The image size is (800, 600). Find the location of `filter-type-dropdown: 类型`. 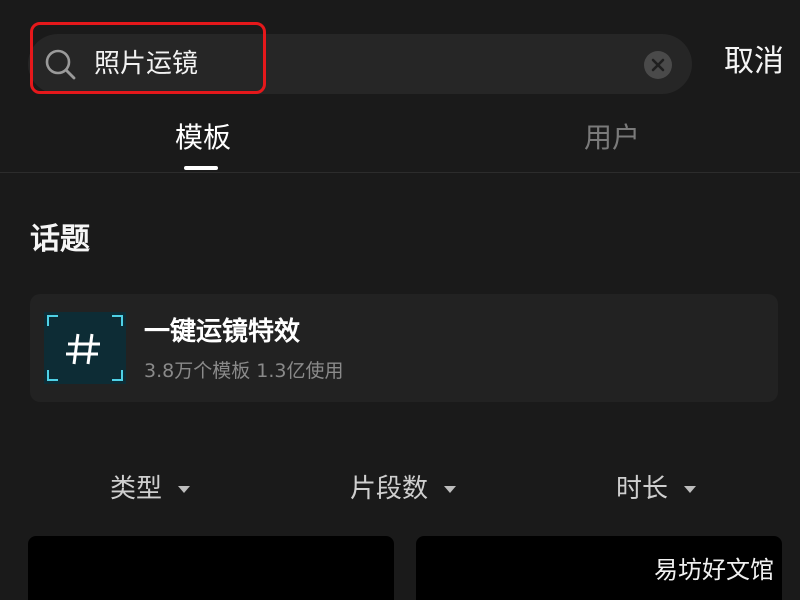

filter-type-dropdown: 类型 is located at coordinates (150, 489).